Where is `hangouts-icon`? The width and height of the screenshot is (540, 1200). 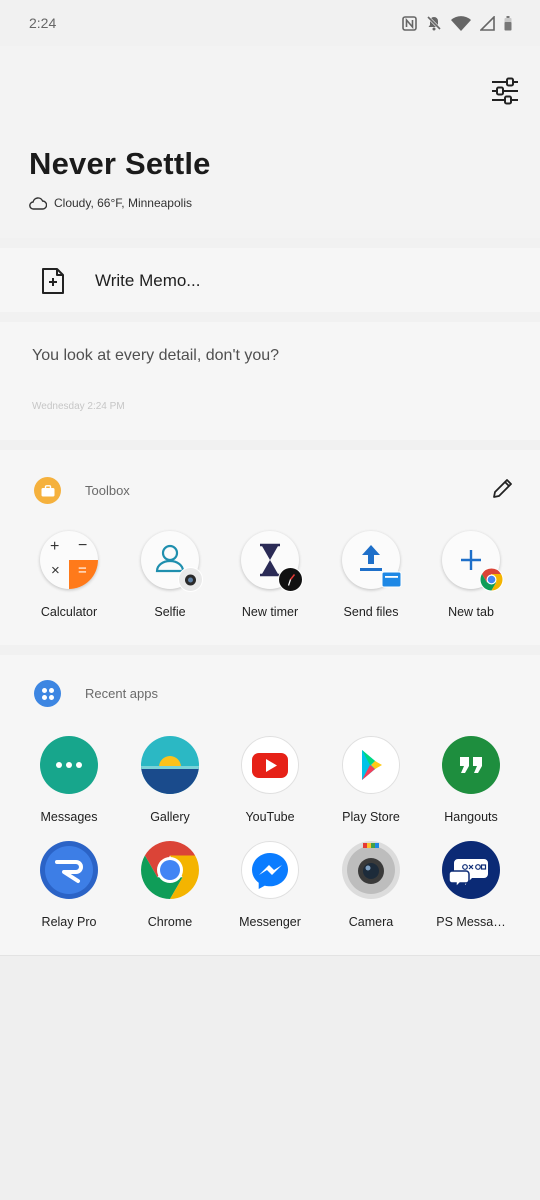
hangouts-icon is located at coordinates (471, 765).